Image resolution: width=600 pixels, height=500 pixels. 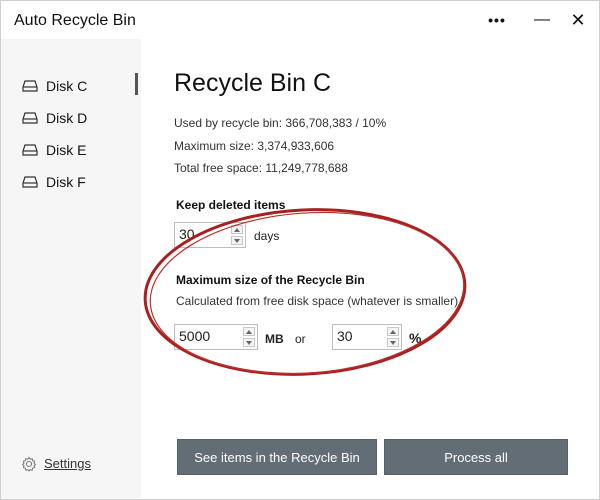 What do you see at coordinates (476, 457) in the screenshot?
I see `process-all-button: Process all` at bounding box center [476, 457].